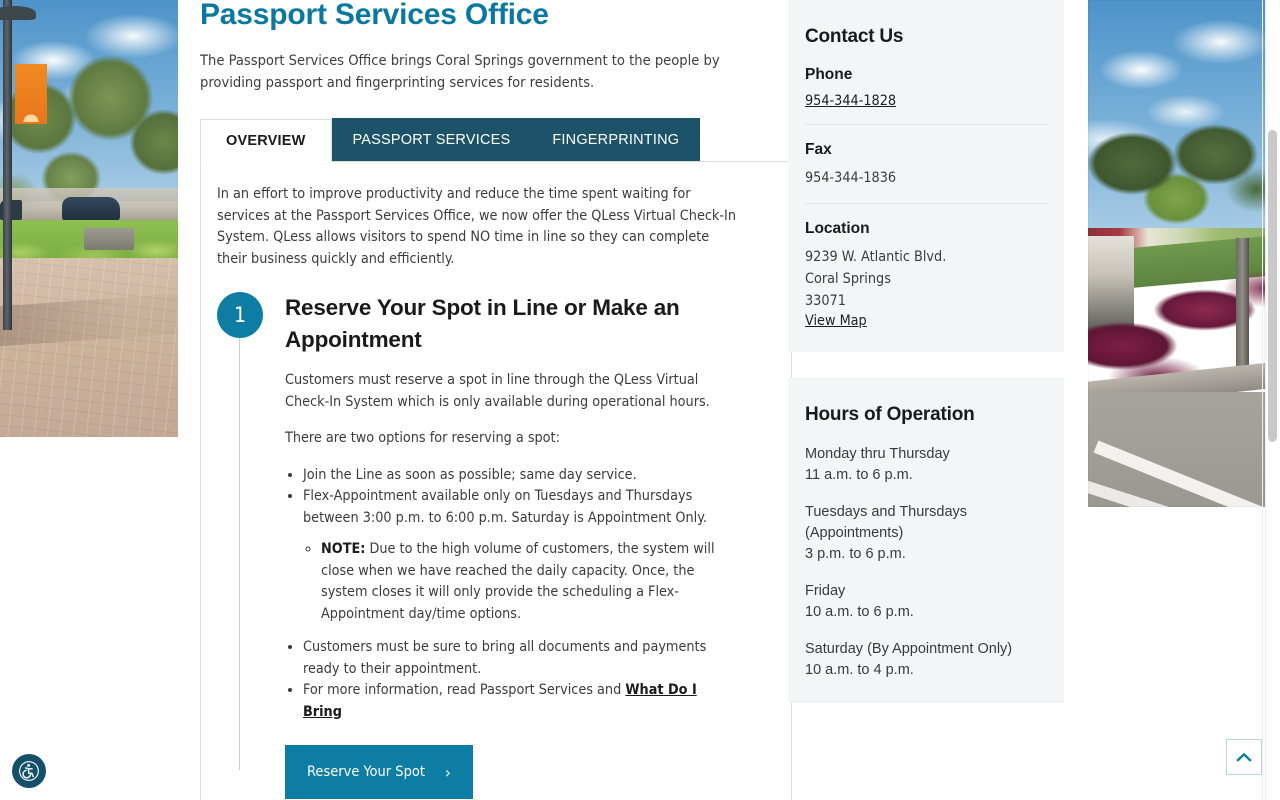 The height and width of the screenshot is (800, 1280). I want to click on viewport-edge-line, so click(1262, 400).